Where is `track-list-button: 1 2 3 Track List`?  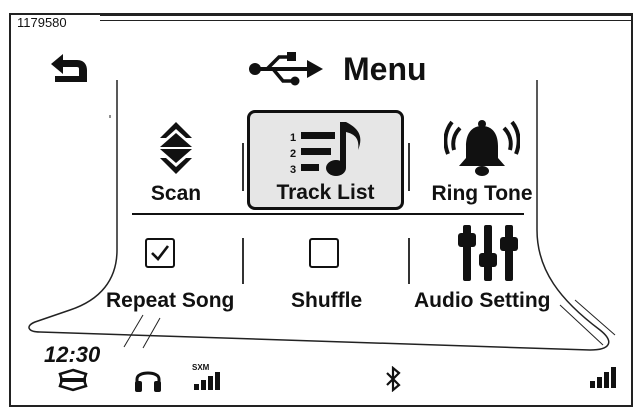 track-list-button: 1 2 3 Track List is located at coordinates (325, 160).